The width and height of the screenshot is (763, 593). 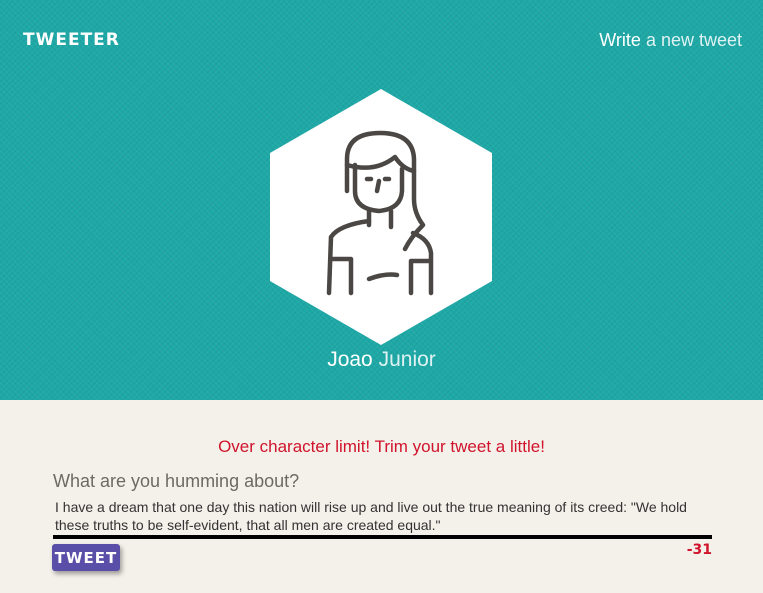 I want to click on write-link-strong: Write, so click(x=620, y=40).